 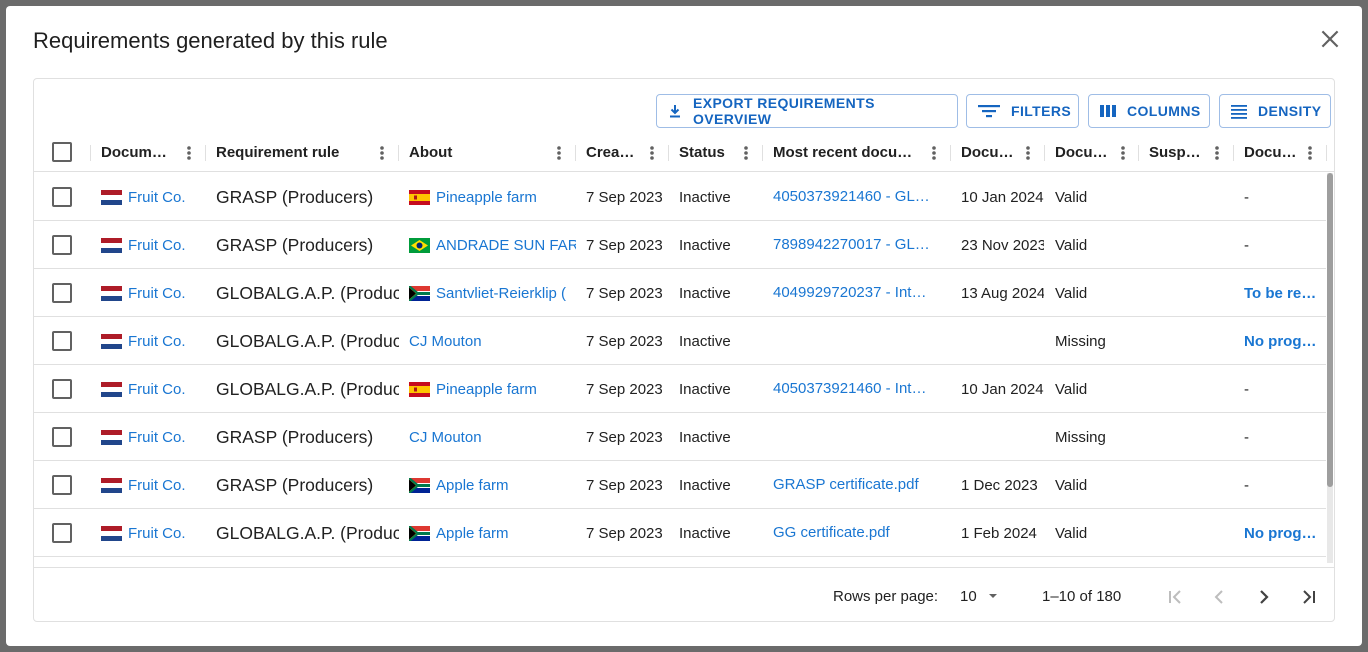 I want to click on filters-button: FILTERS, so click(x=1022, y=111).